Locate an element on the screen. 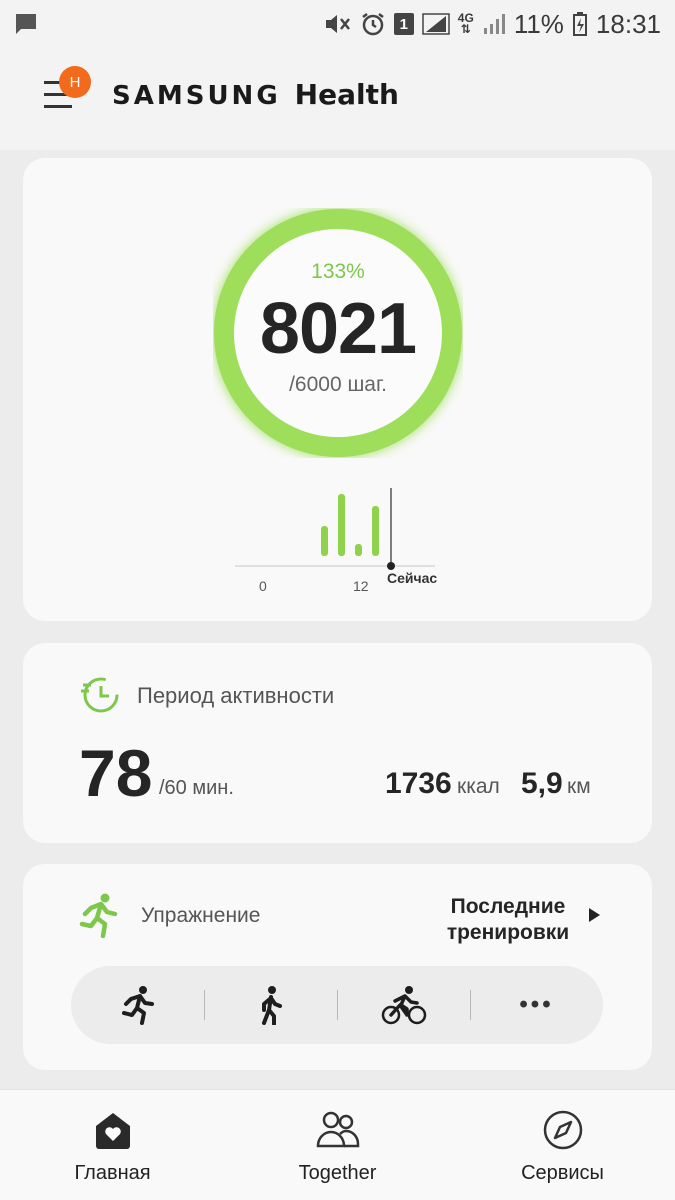  run-workout-button is located at coordinates (137, 1005).